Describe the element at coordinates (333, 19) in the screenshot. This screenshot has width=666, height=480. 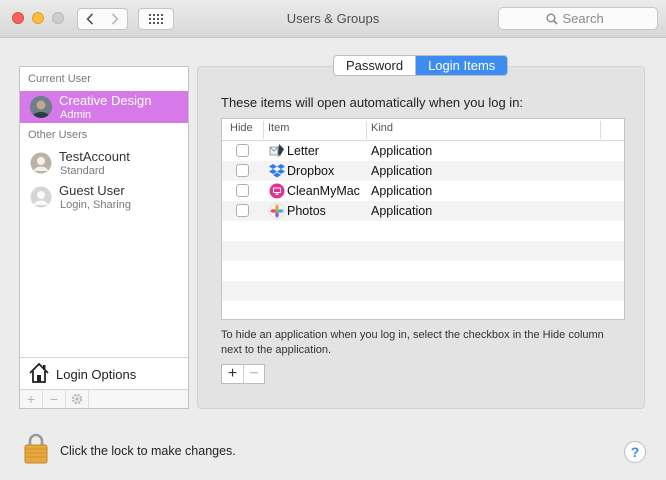
I see `title-bar: Users & Groups` at that location.